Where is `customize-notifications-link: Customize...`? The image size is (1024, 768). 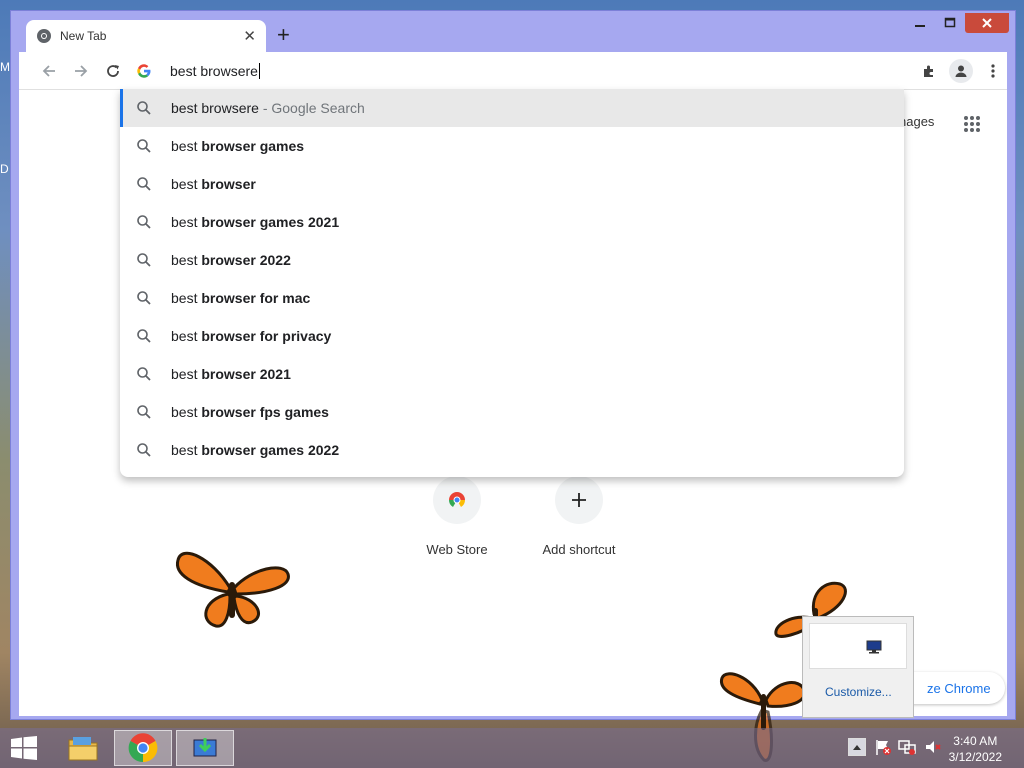 customize-notifications-link: Customize... is located at coordinates (858, 692).